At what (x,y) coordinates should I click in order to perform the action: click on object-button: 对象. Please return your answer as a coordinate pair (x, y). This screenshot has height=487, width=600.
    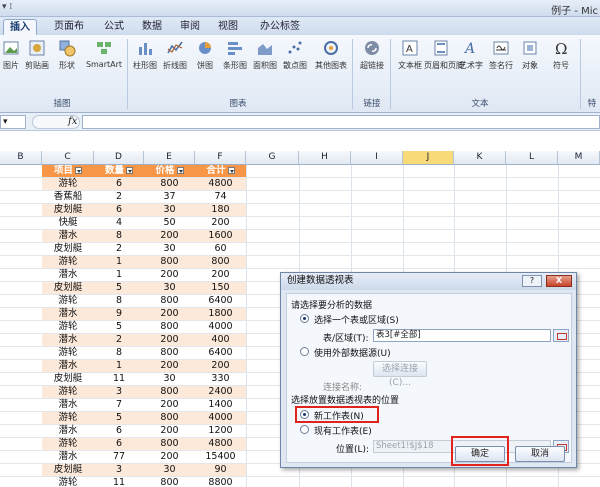
    Looking at the image, I should click on (530, 55).